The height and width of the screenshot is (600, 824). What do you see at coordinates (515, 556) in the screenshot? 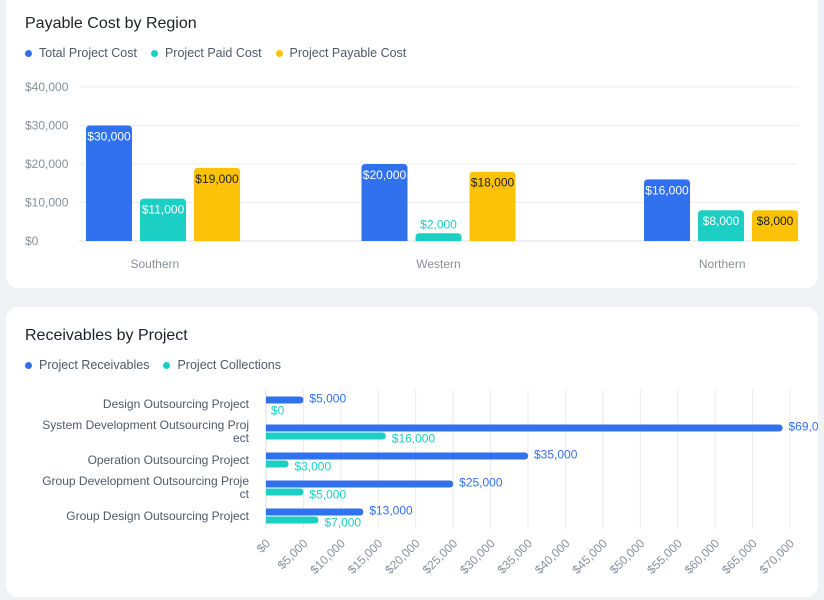
I see `x-tick-label: $35,000` at bounding box center [515, 556].